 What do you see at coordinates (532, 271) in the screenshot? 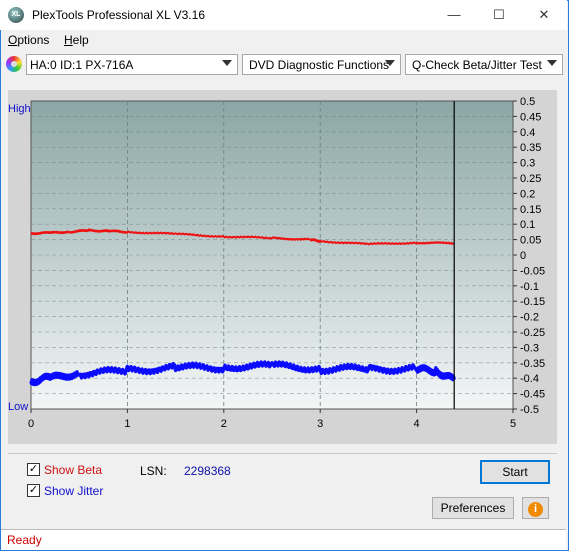
I see `y-tick-label: -0.05` at bounding box center [532, 271].